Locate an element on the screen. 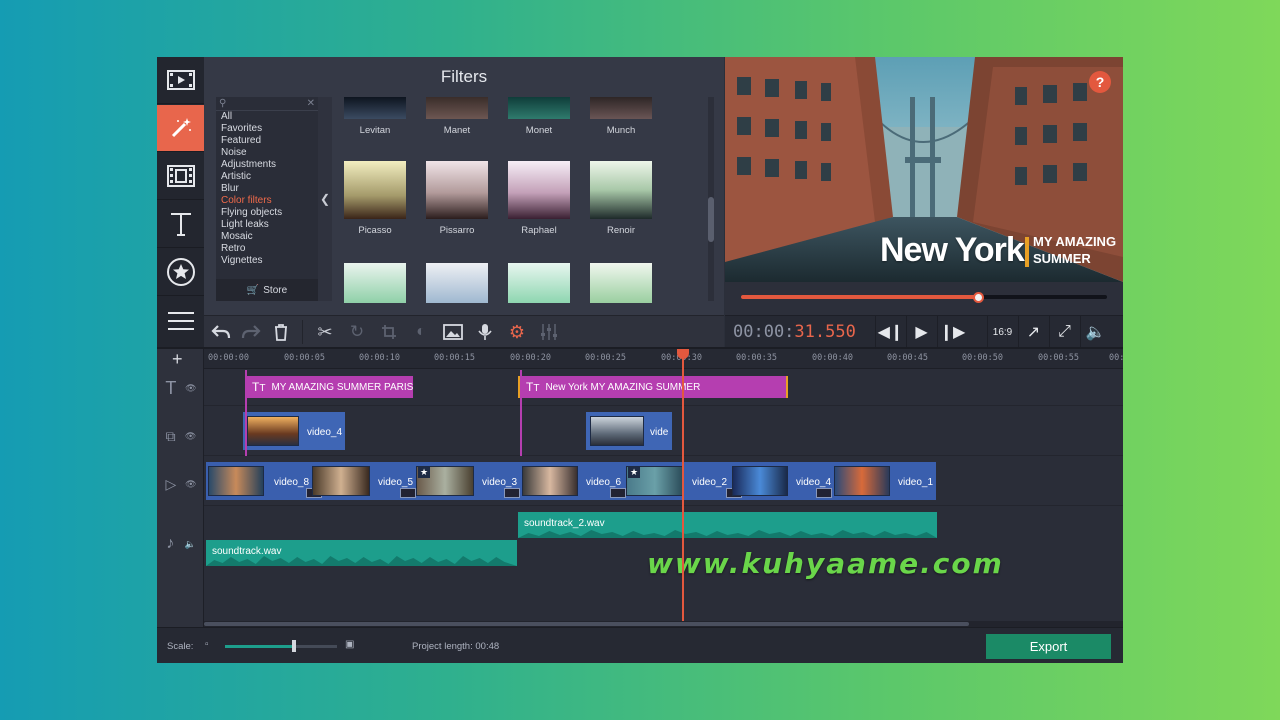 This screenshot has width=1280, height=720. filter-tile: Raphael is located at coordinates (539, 198).